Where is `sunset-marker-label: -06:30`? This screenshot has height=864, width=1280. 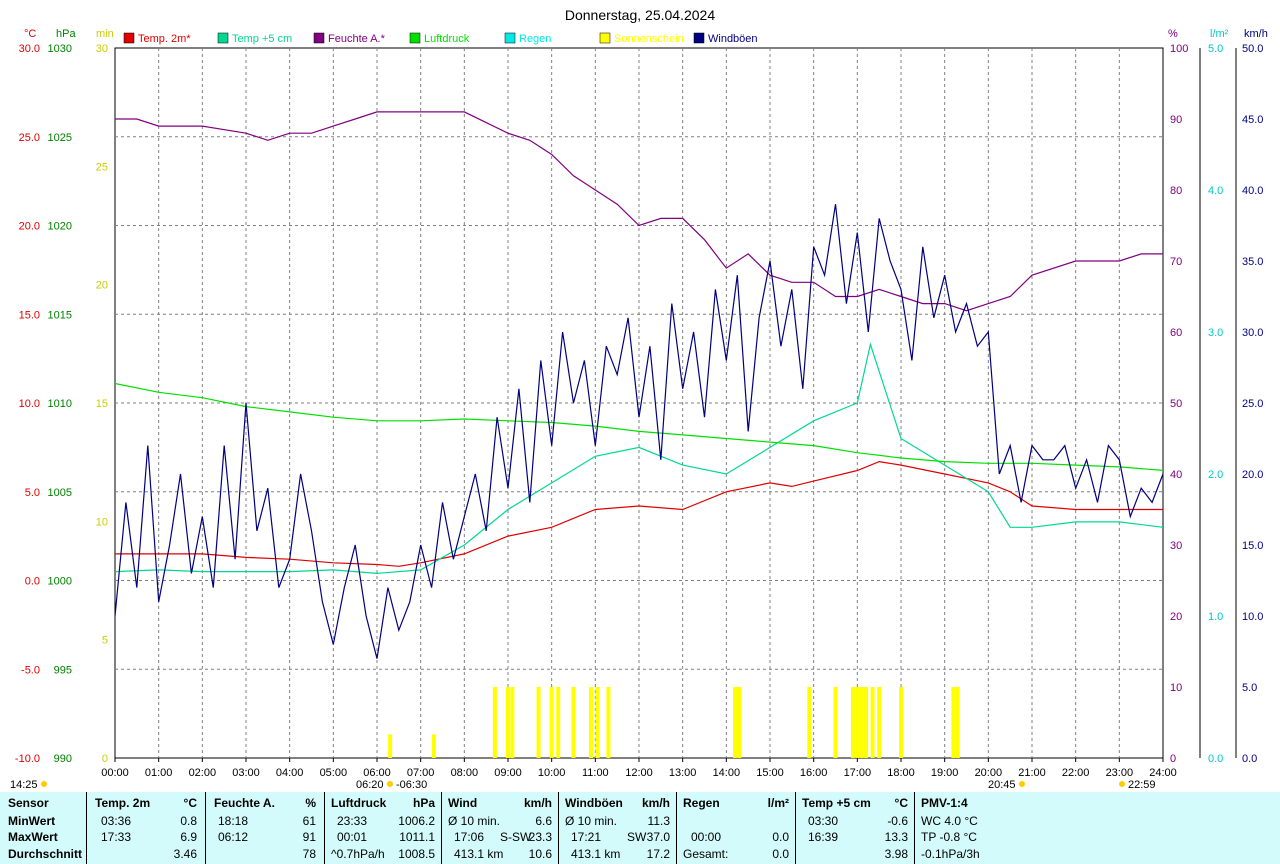
sunset-marker-label: -06:30 is located at coordinates (411, 785).